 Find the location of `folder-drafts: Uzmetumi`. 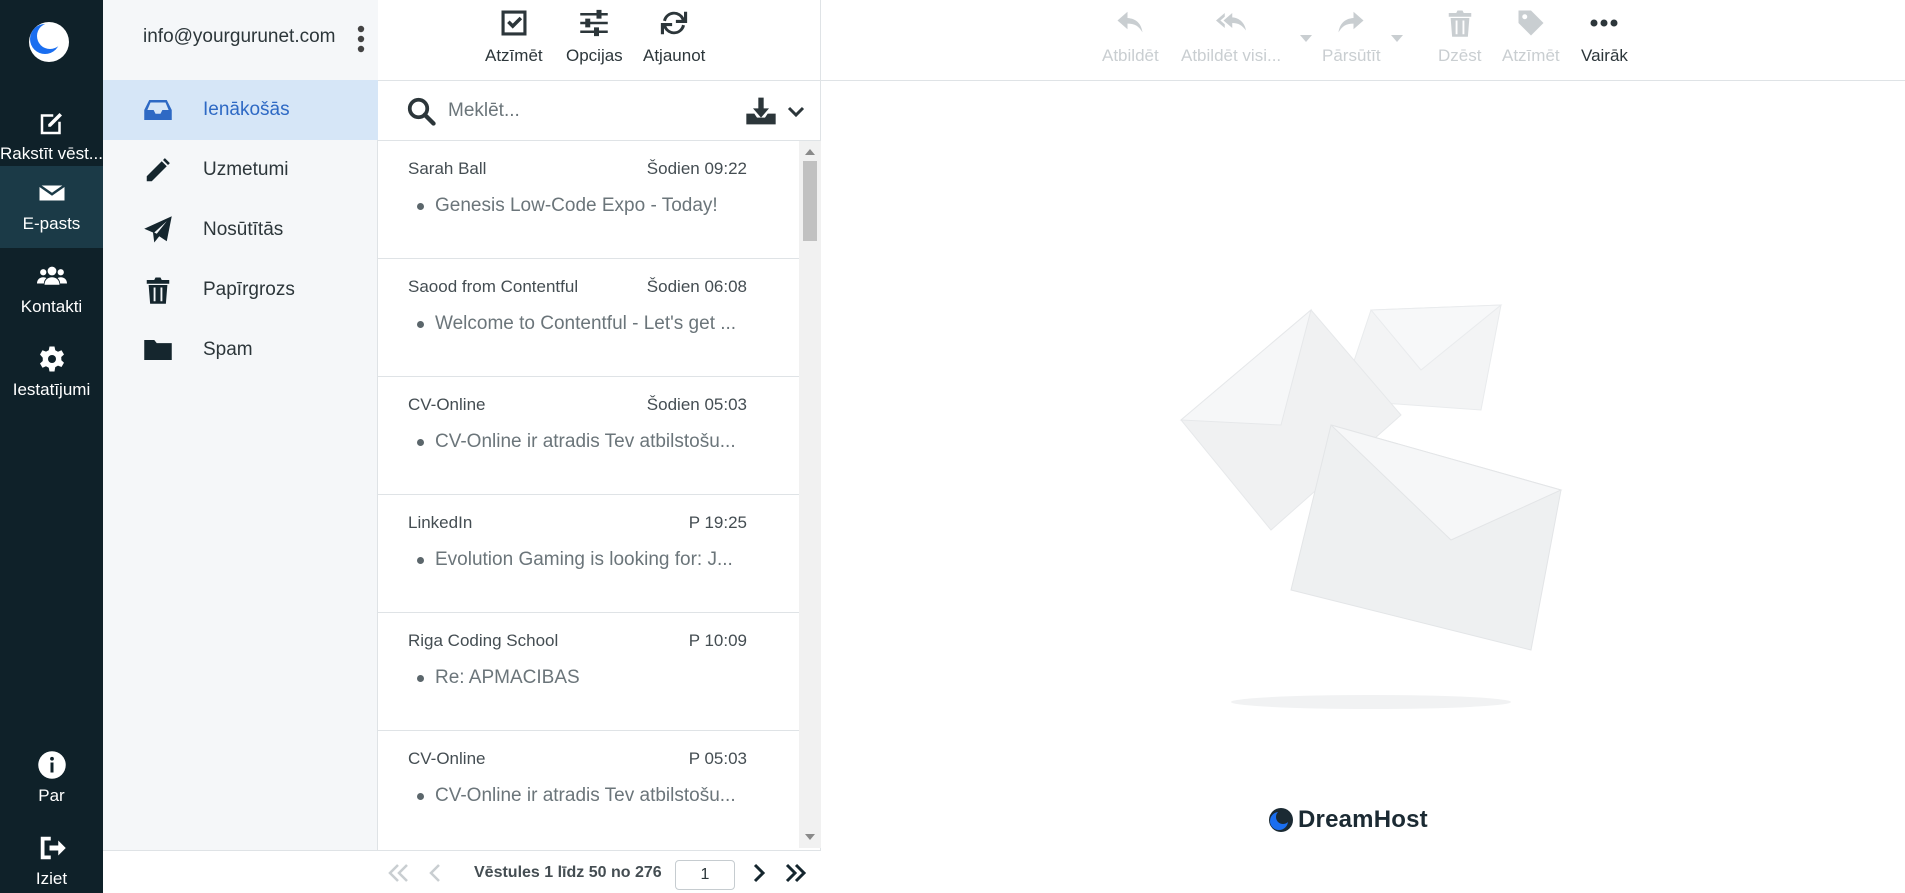

folder-drafts: Uzmetumi is located at coordinates (240, 170).